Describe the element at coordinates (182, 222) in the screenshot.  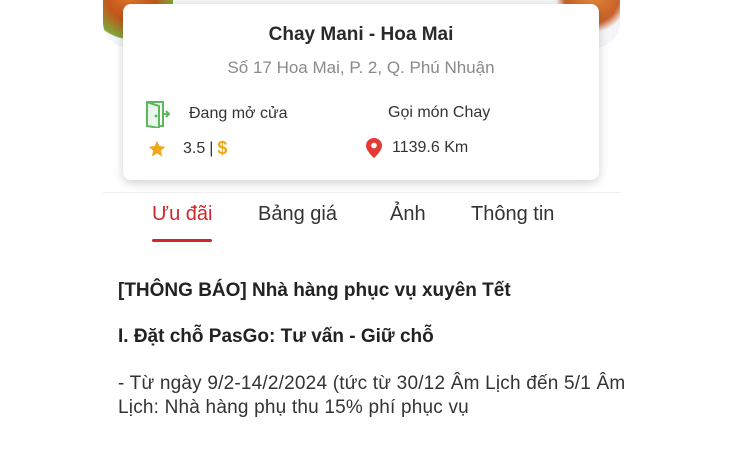
I see `tab-uu-dai: Ưu đãi` at that location.